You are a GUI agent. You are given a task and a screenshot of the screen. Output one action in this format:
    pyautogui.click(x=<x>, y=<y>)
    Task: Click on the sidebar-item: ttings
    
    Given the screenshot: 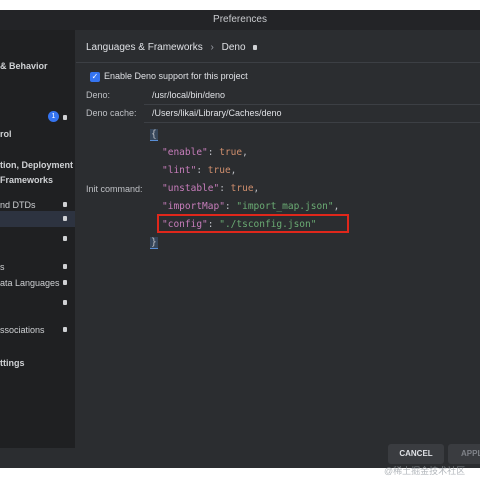 What is the action you would take?
    pyautogui.click(x=37, y=363)
    